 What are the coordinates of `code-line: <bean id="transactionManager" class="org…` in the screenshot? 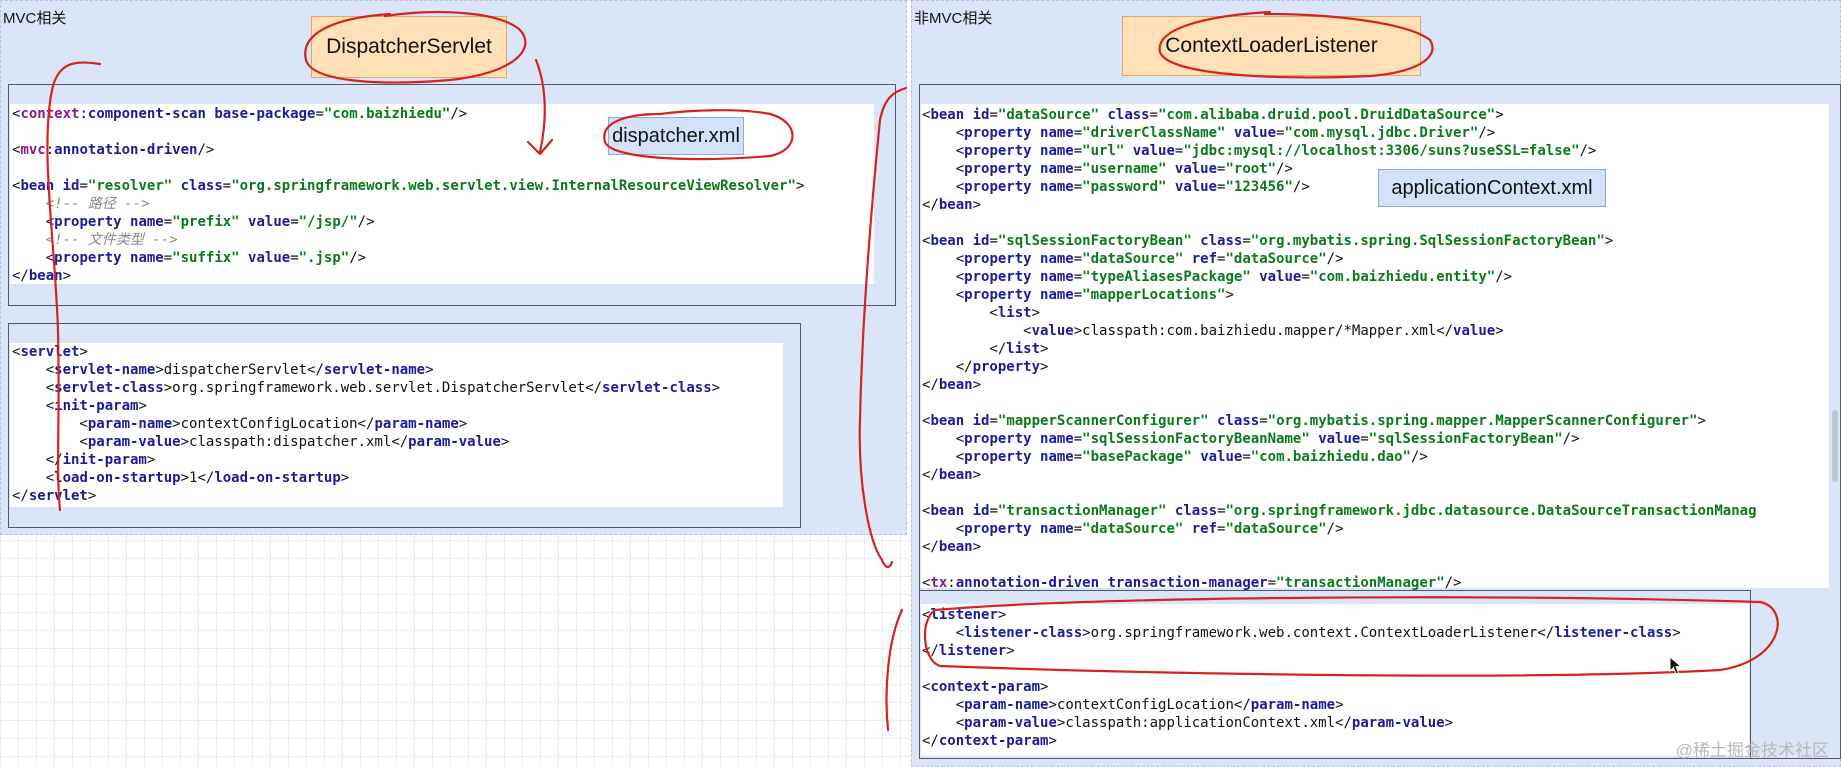 It's located at (1339, 511).